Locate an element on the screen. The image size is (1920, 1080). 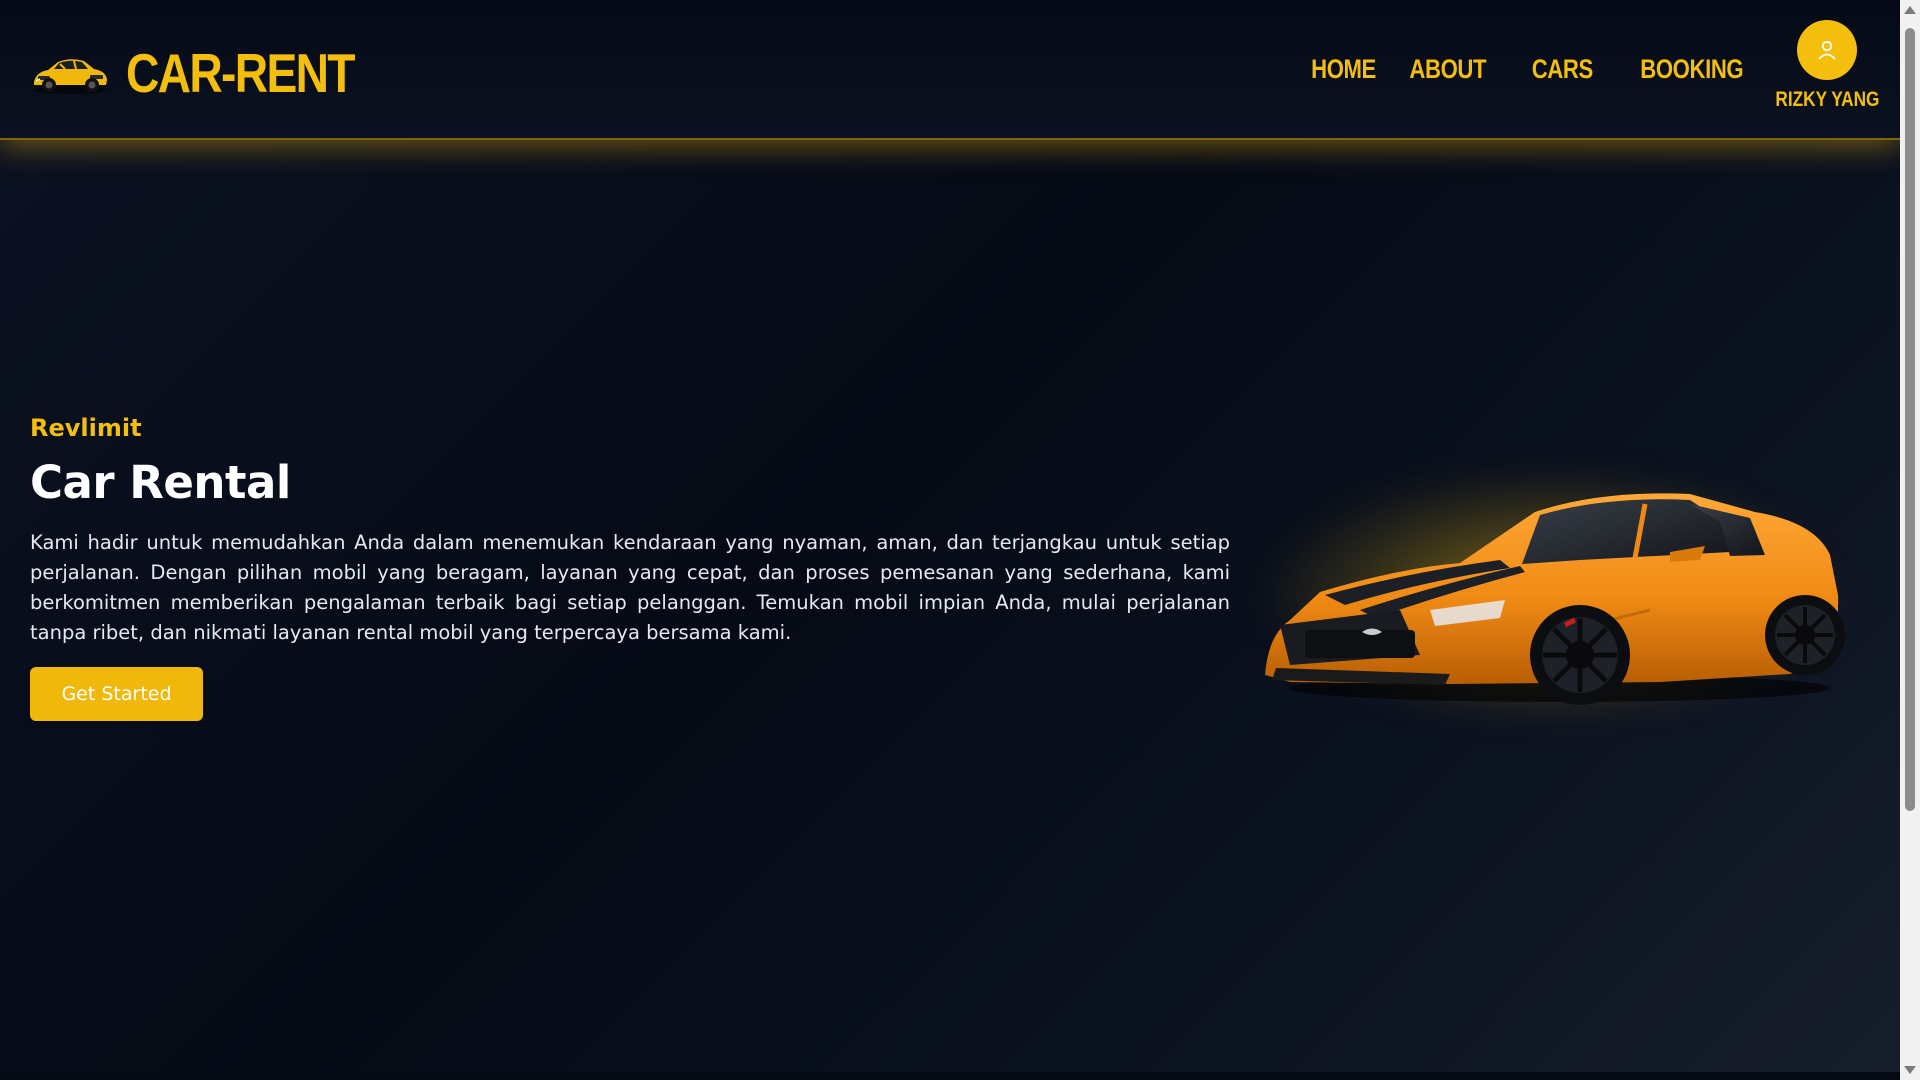
nav-link-booking: BOOKING is located at coordinates (1692, 69).